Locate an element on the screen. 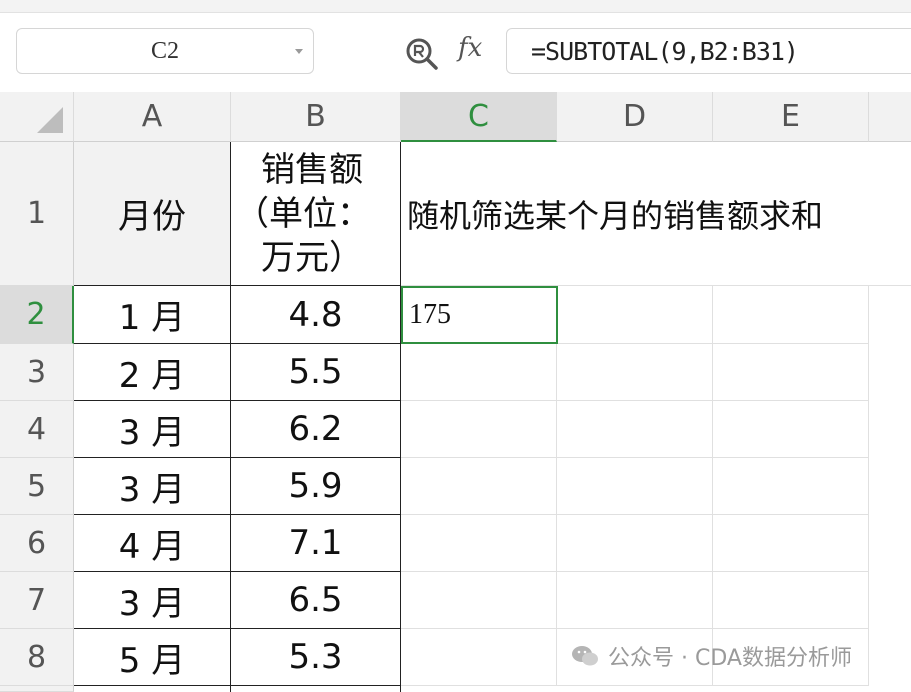  cell-d5 is located at coordinates (635, 486).